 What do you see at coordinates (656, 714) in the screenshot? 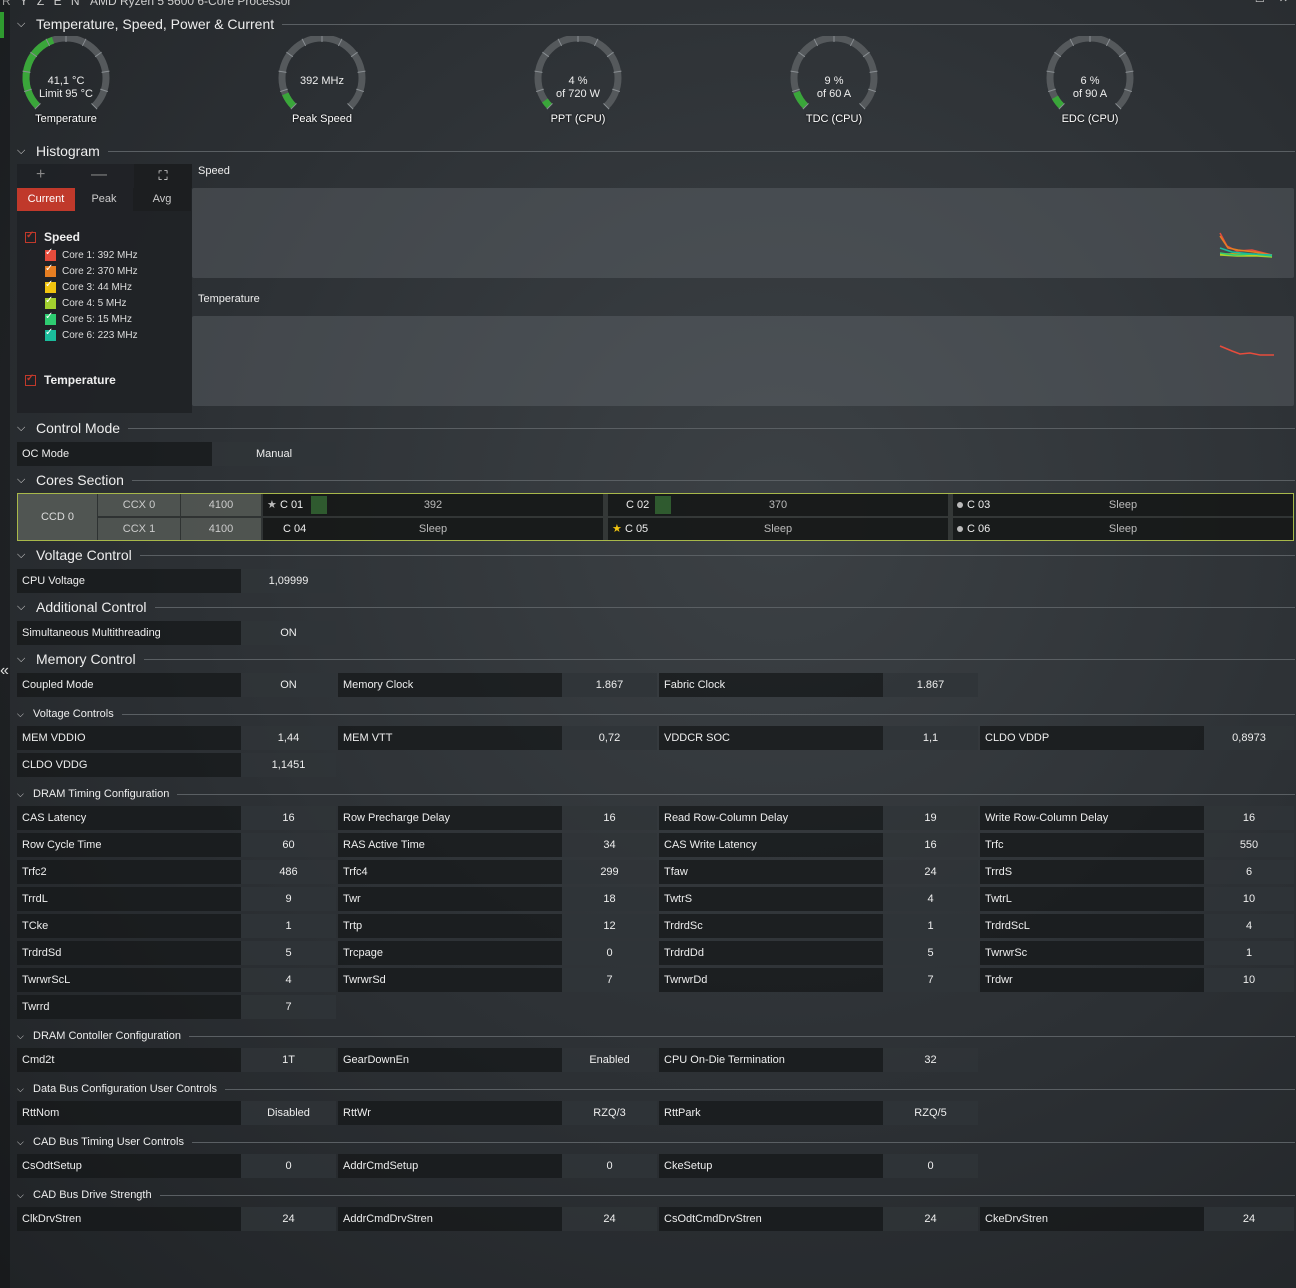
I see `section-voltage-controls: ⌵ Voltage Controls` at bounding box center [656, 714].